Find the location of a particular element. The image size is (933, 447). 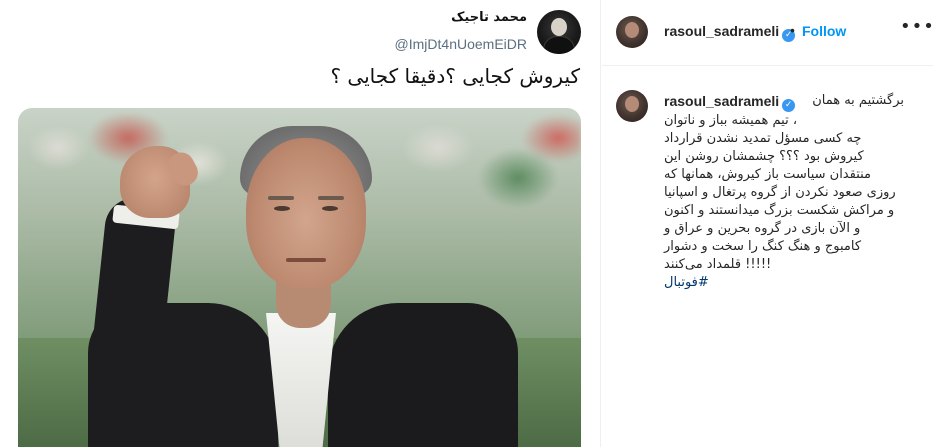

caption-line: روزی صعود نکردن از گروه پرتغال و اسپانیا is located at coordinates (780, 192).